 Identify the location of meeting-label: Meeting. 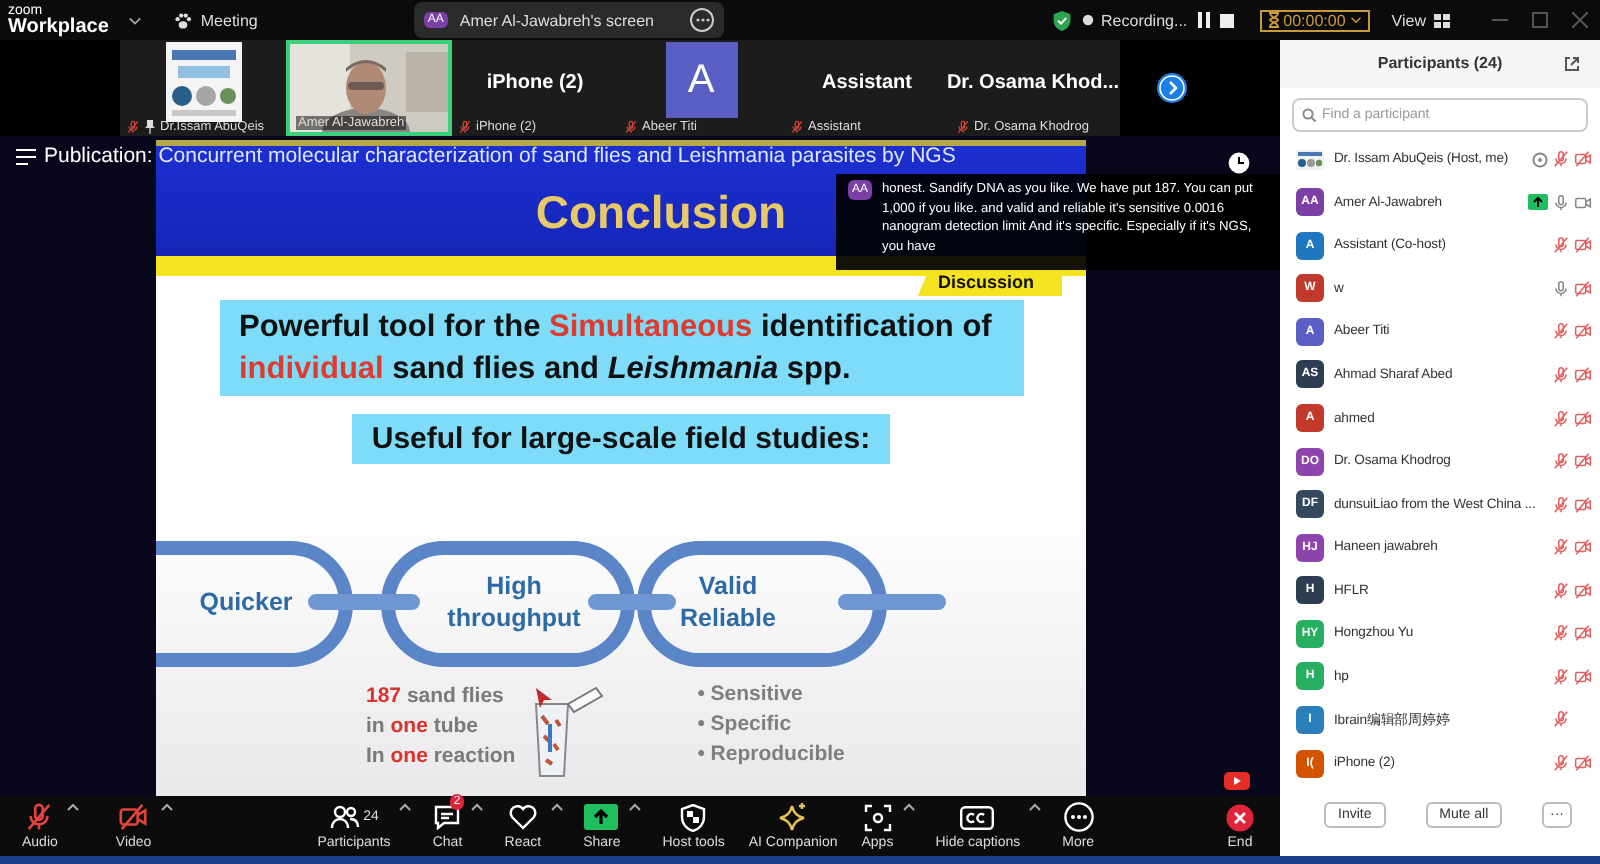
(229, 20).